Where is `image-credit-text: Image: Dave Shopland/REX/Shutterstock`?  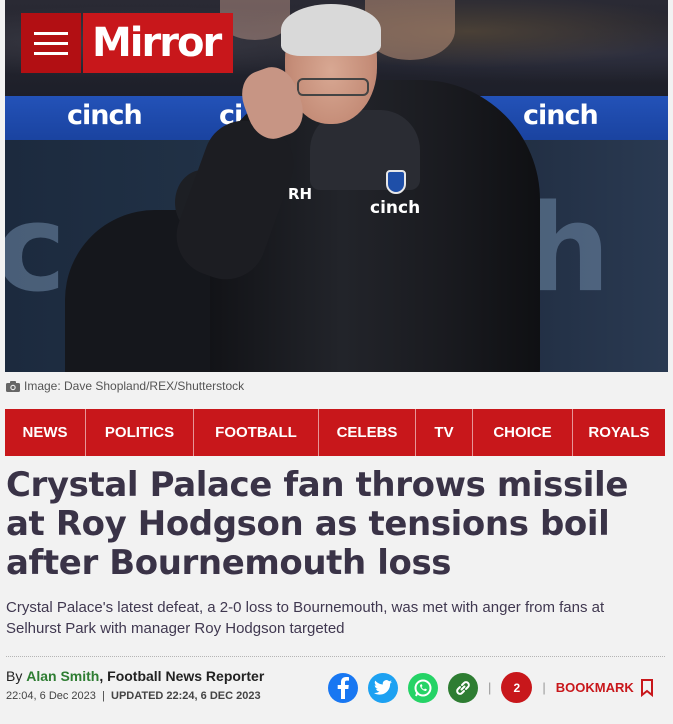 image-credit-text: Image: Dave Shopland/REX/Shutterstock is located at coordinates (134, 386).